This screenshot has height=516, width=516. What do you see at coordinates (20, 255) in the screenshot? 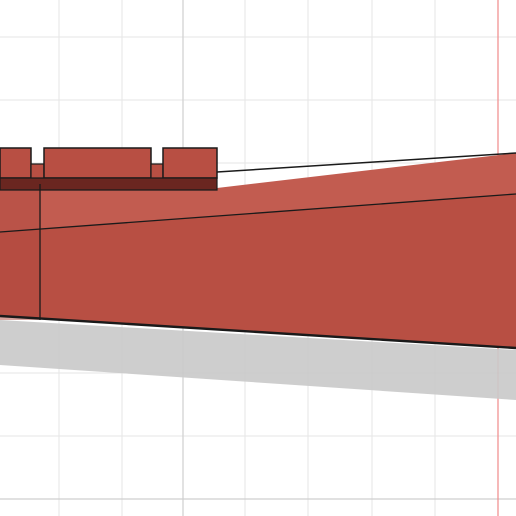
I see `model-block-face` at bounding box center [20, 255].